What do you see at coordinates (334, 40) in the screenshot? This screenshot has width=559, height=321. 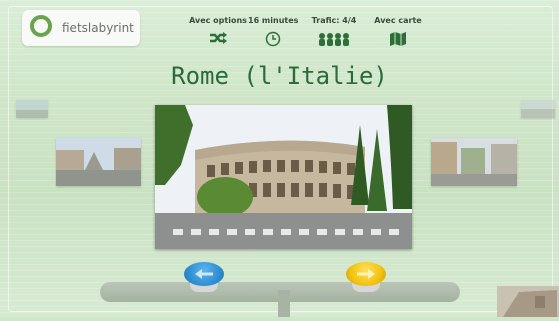 I see `people-icon` at bounding box center [334, 40].